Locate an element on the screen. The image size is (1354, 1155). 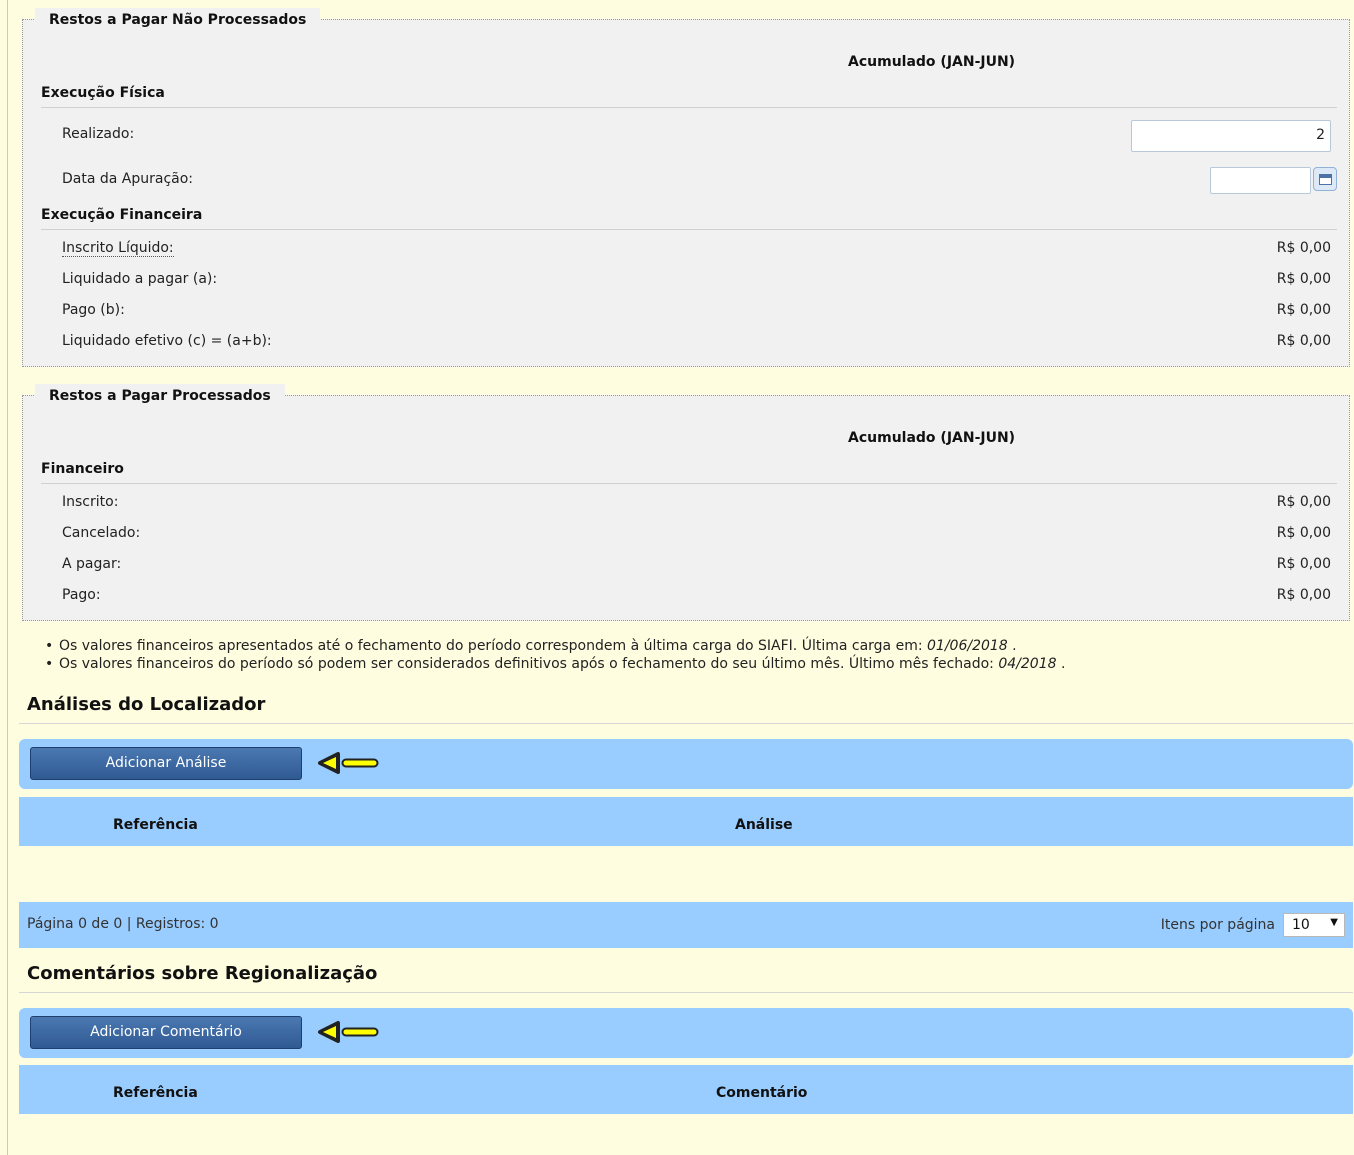
acumulado-header-2: Acumulado (JAN-JUN) is located at coordinates (932, 438).